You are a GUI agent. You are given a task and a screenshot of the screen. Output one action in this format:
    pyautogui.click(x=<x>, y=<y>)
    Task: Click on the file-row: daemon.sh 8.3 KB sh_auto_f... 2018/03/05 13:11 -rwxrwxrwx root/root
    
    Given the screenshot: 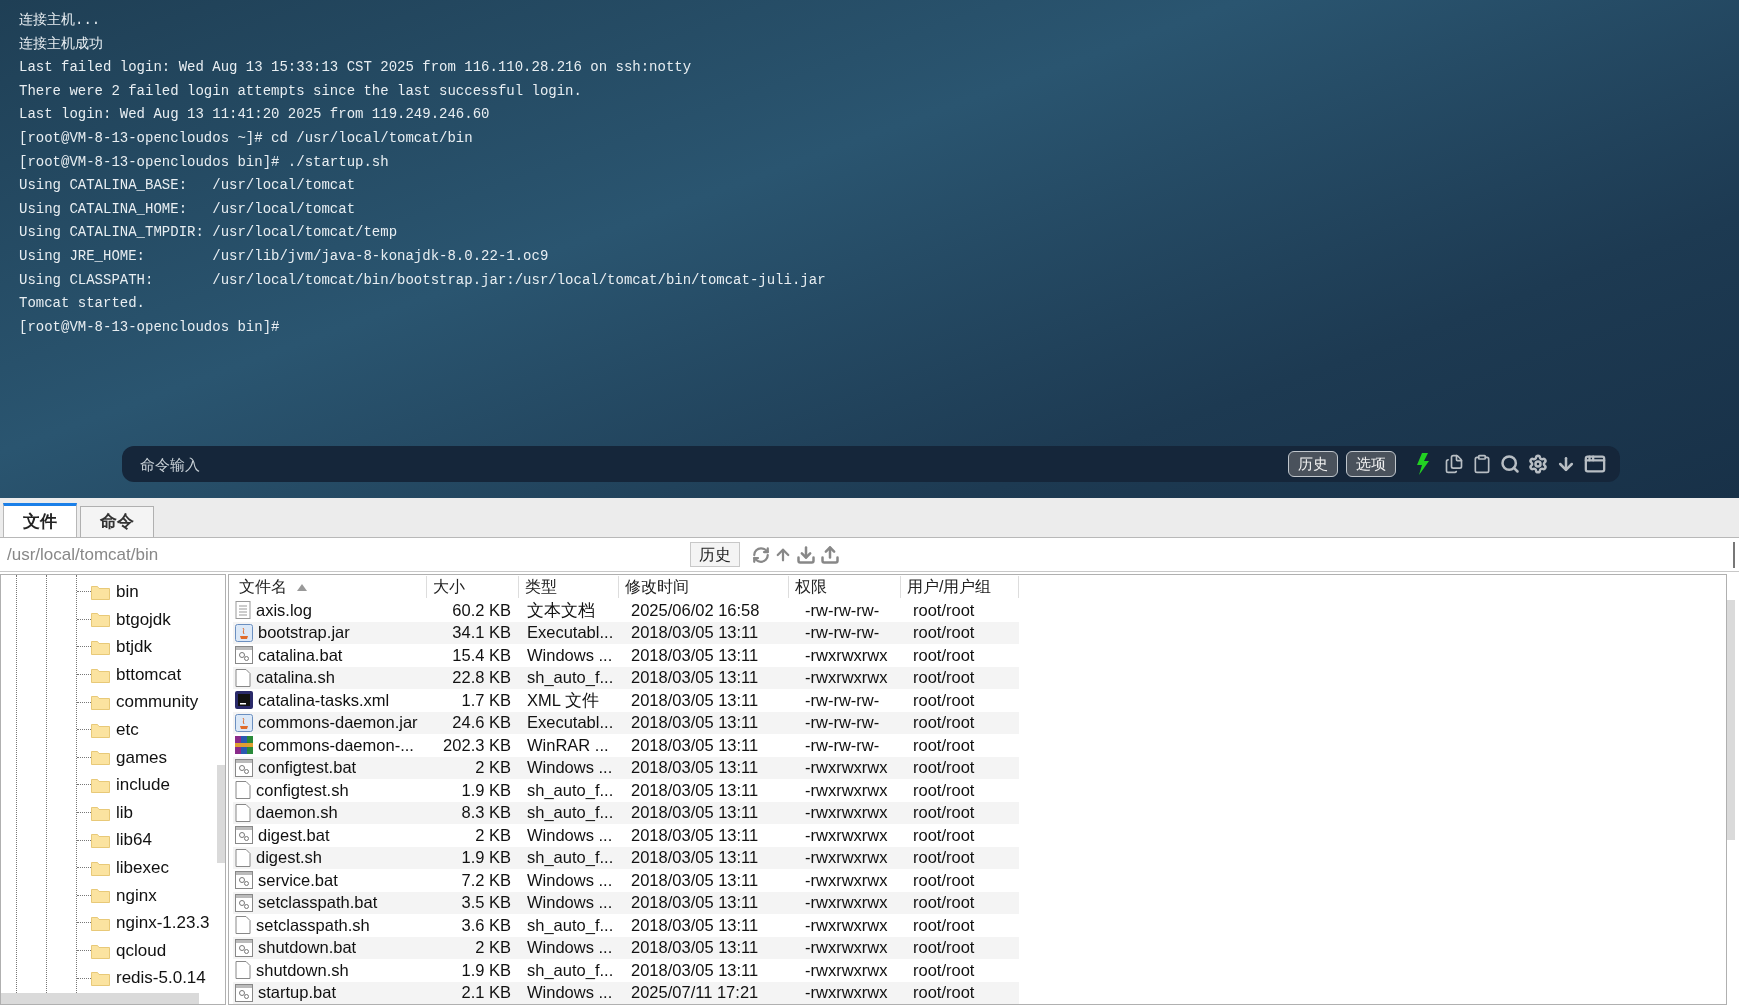 What is the action you would take?
    pyautogui.click(x=626, y=812)
    